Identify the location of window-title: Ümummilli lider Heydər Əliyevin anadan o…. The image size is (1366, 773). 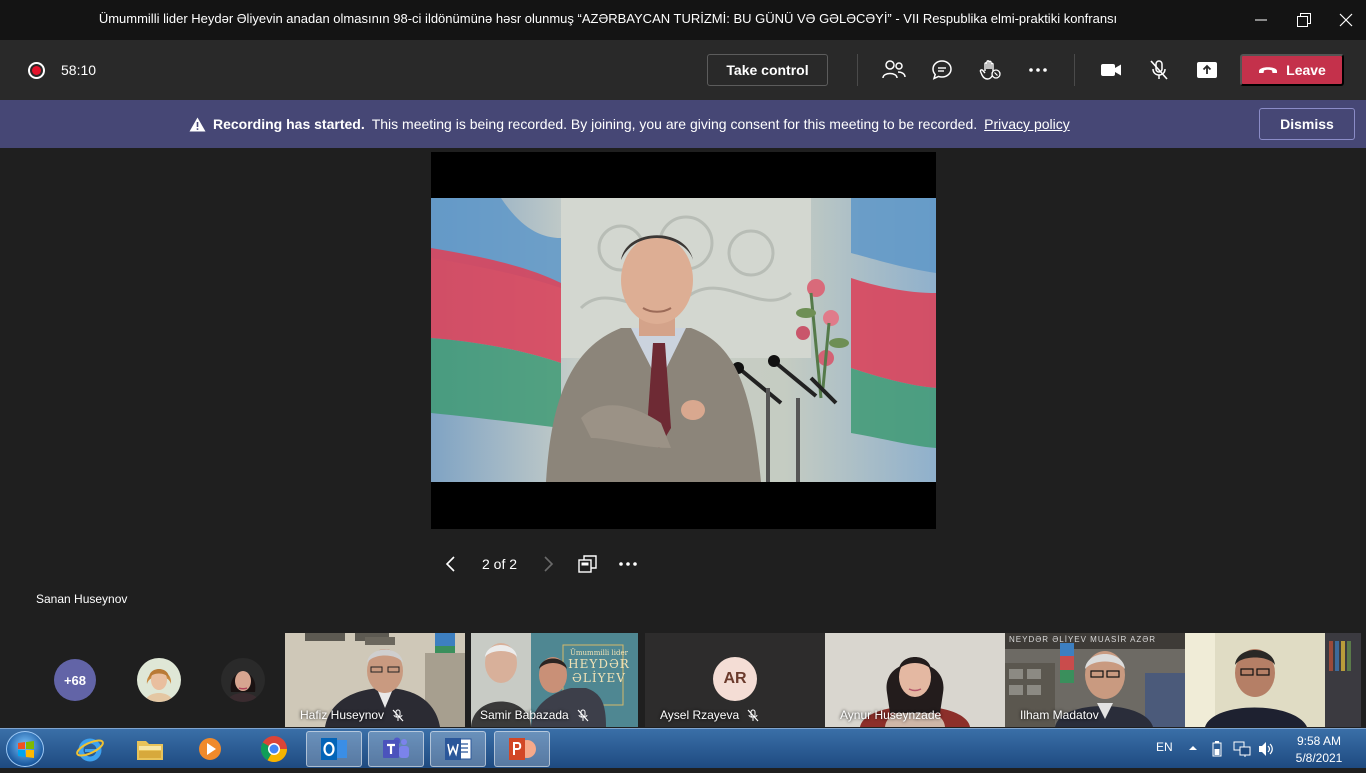
(608, 18).